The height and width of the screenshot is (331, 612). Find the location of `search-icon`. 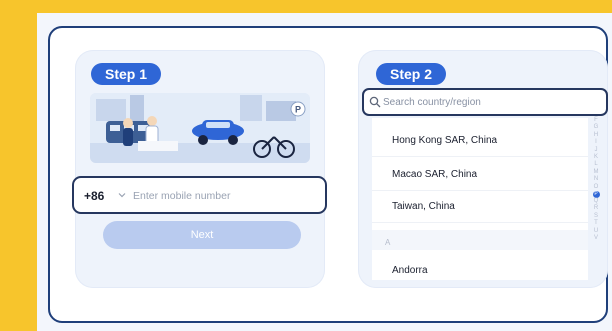

search-icon is located at coordinates (375, 102).